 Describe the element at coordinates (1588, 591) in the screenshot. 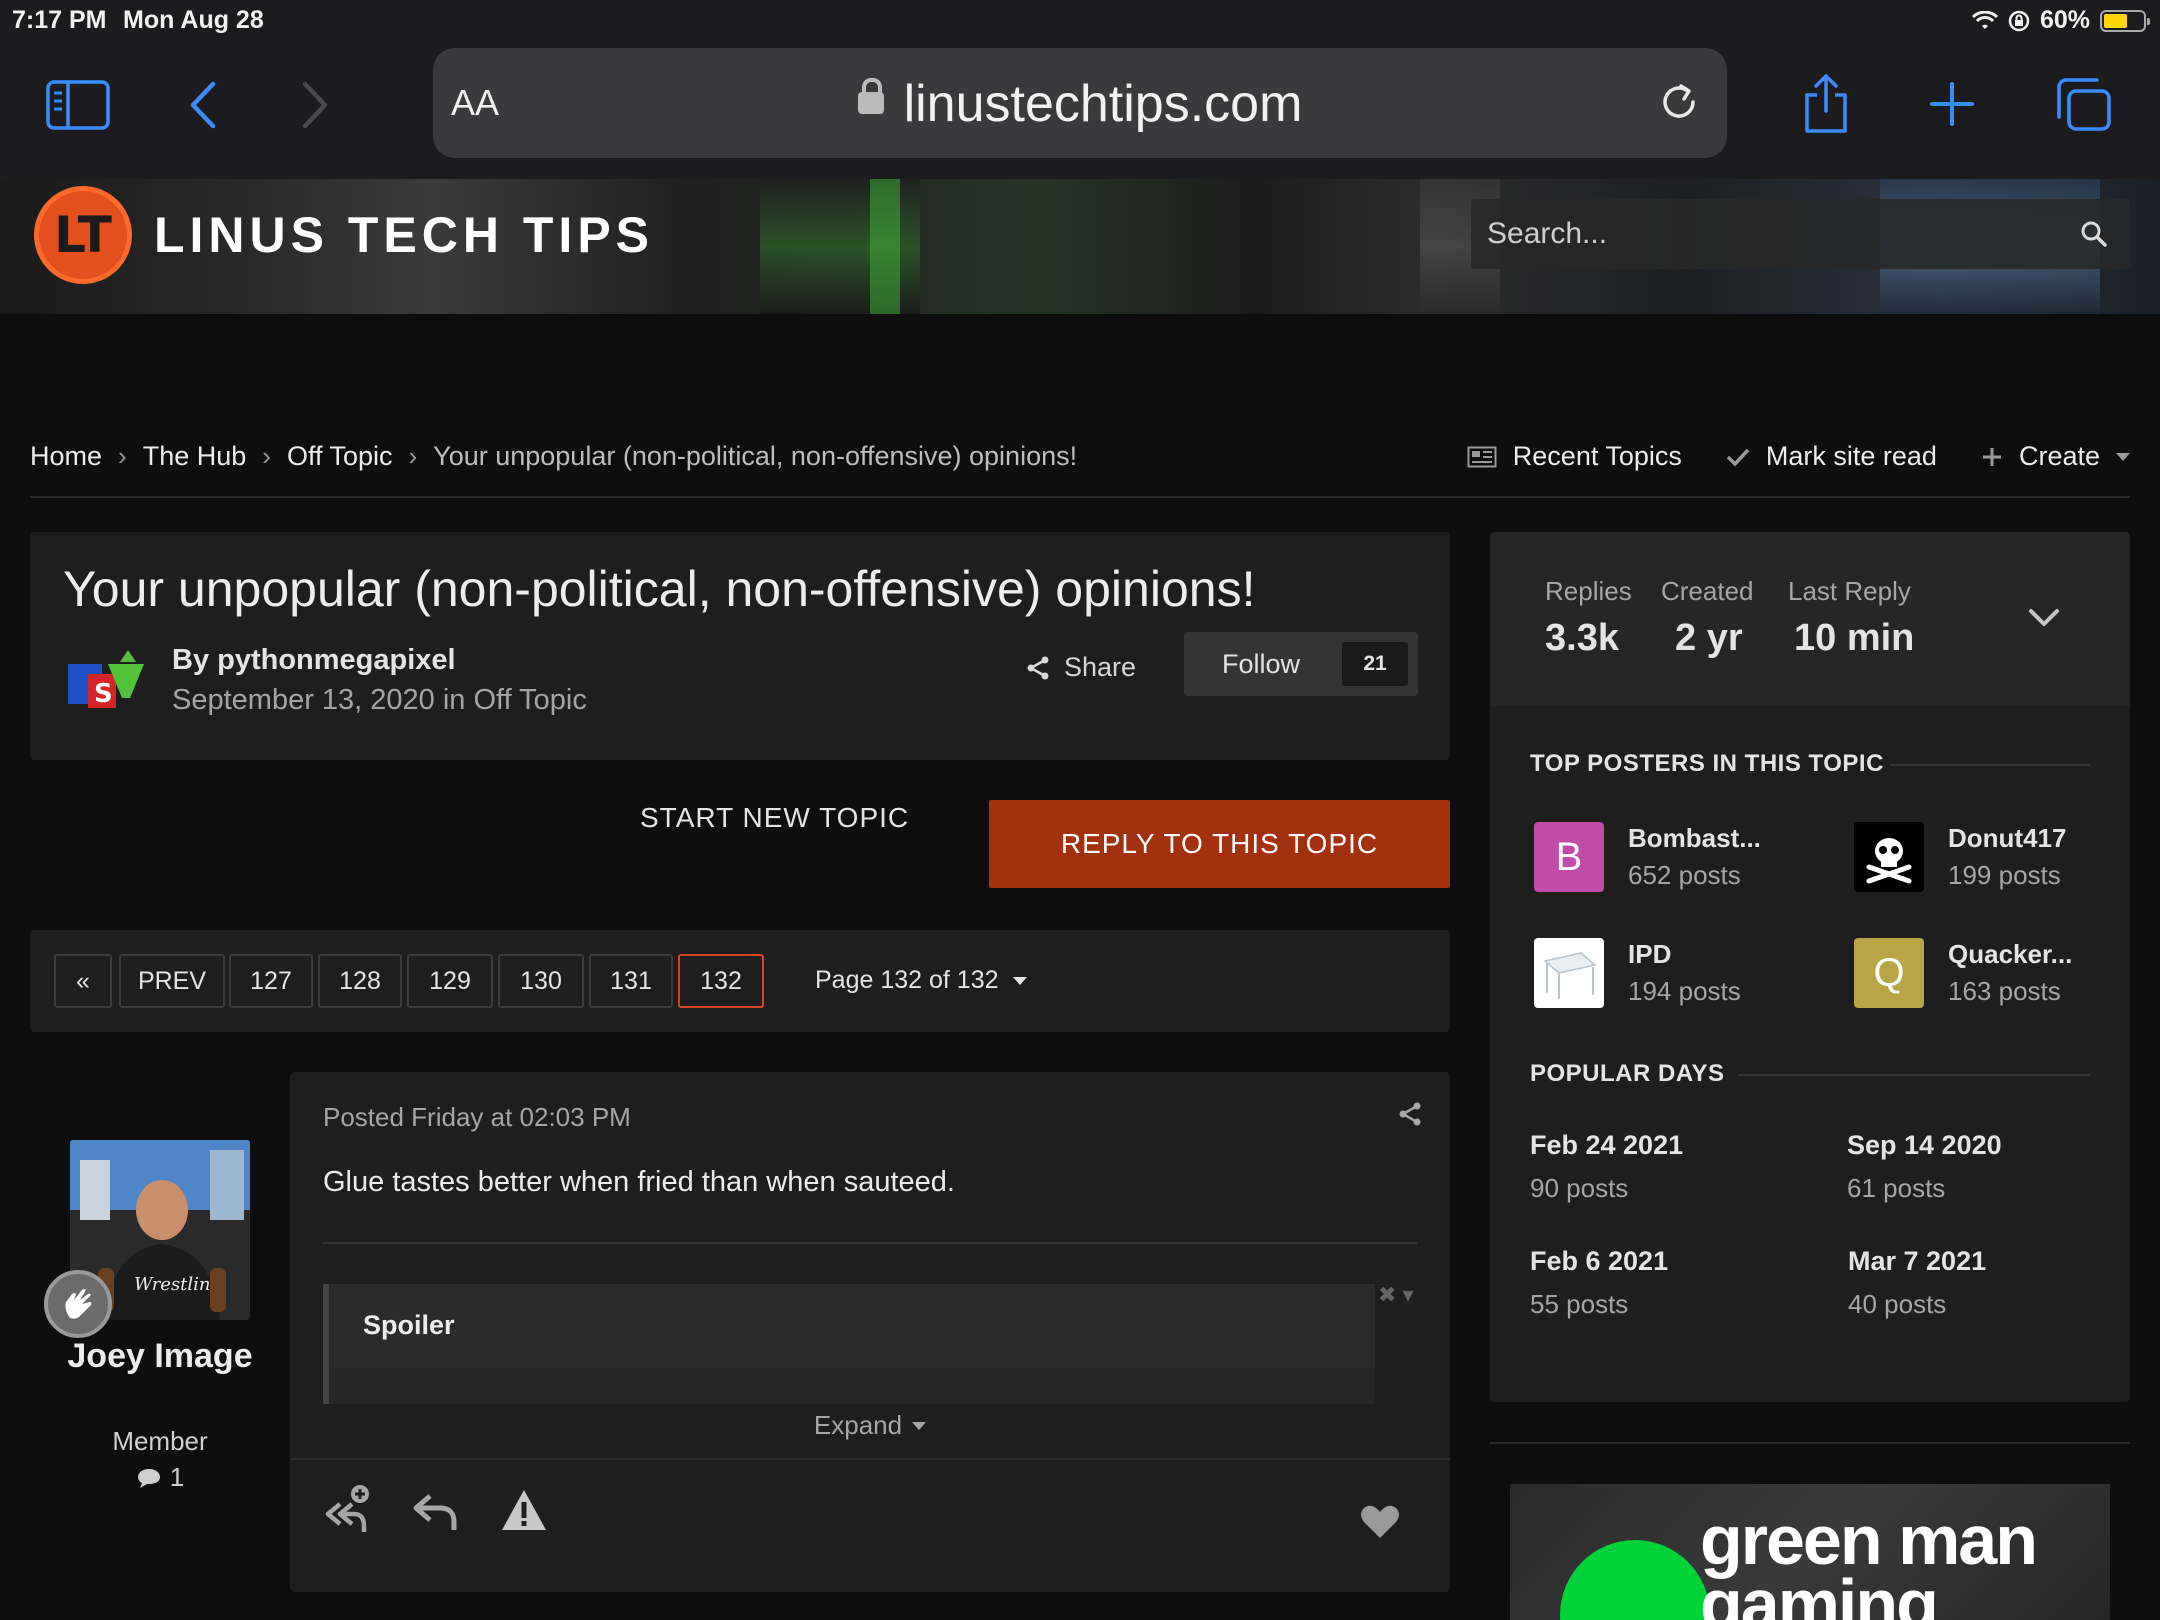

I see `stat-label: Replies` at that location.